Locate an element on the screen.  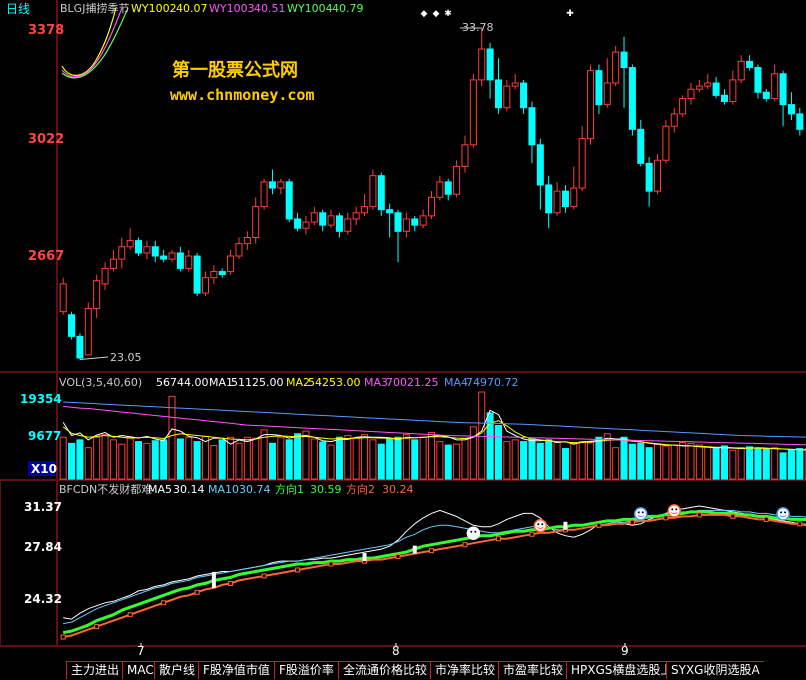
indicator-tab: F股溢价率 is located at coordinates (306, 670).